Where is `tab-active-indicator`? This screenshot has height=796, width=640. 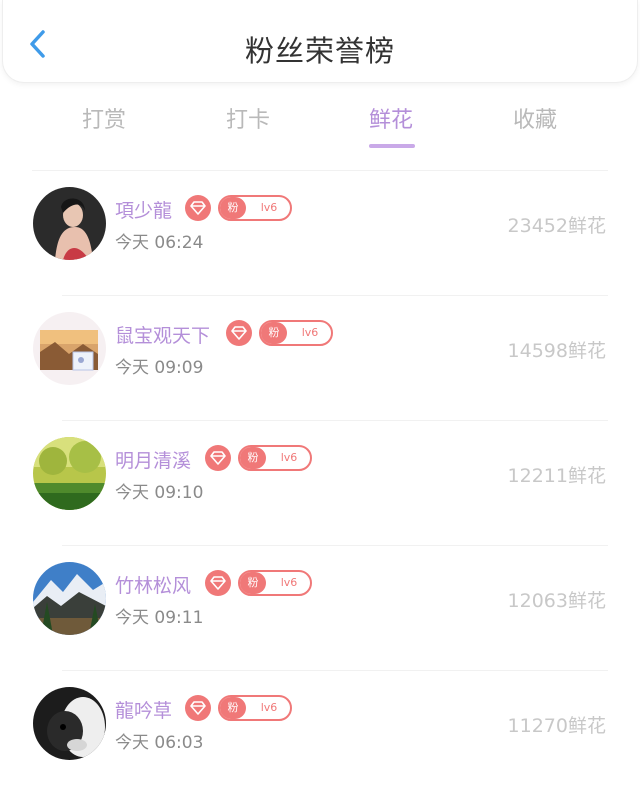
tab-active-indicator is located at coordinates (392, 146).